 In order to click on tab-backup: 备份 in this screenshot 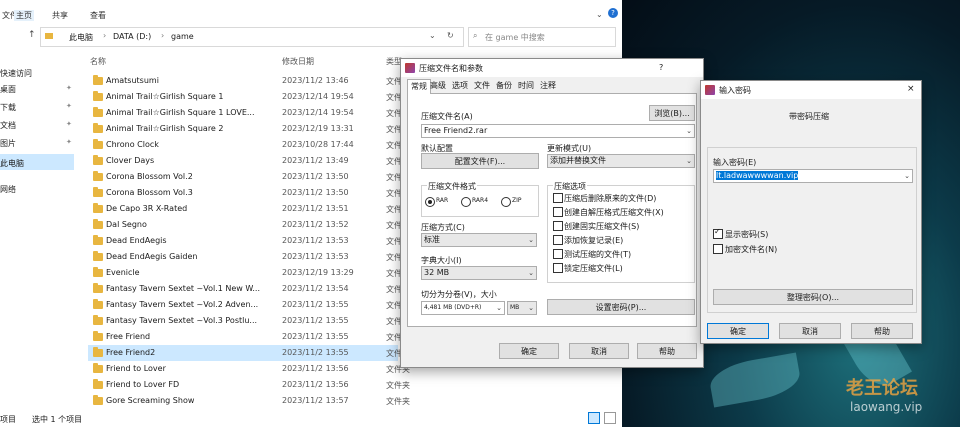, I will do `click(504, 86)`.